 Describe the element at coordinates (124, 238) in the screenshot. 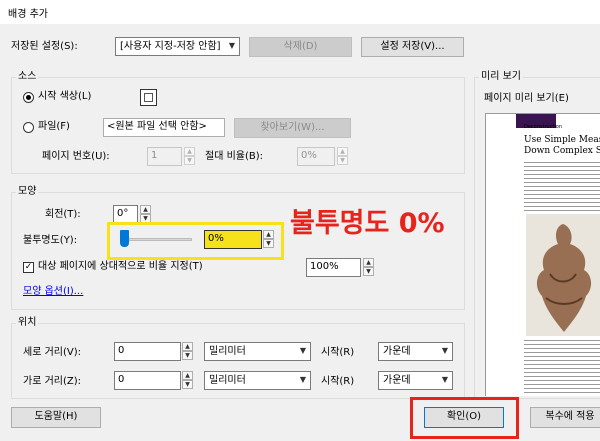

I see `opacity-slider-thumb` at that location.